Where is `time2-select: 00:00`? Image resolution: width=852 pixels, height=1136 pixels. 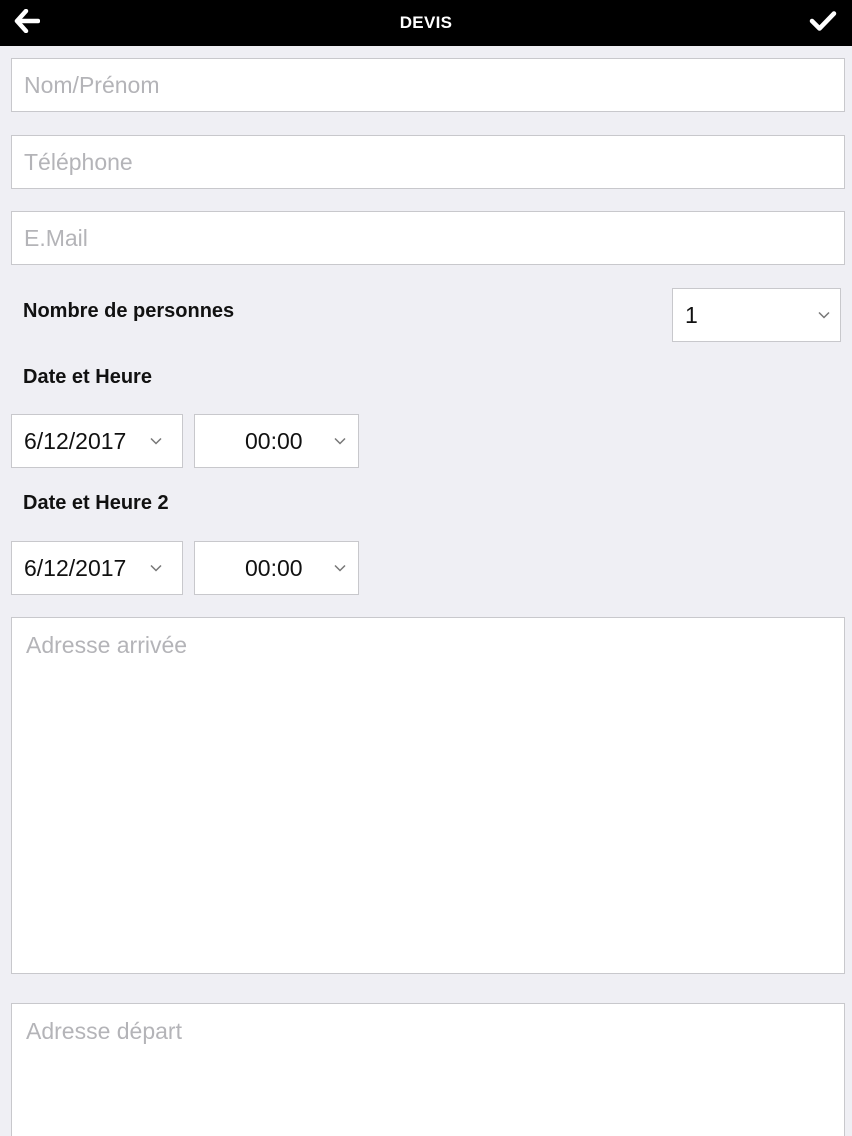 time2-select: 00:00 is located at coordinates (276, 568).